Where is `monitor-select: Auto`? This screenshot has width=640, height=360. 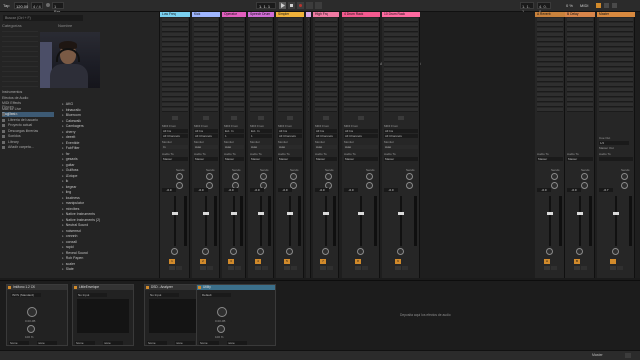 monitor-select: Auto is located at coordinates (361, 147).